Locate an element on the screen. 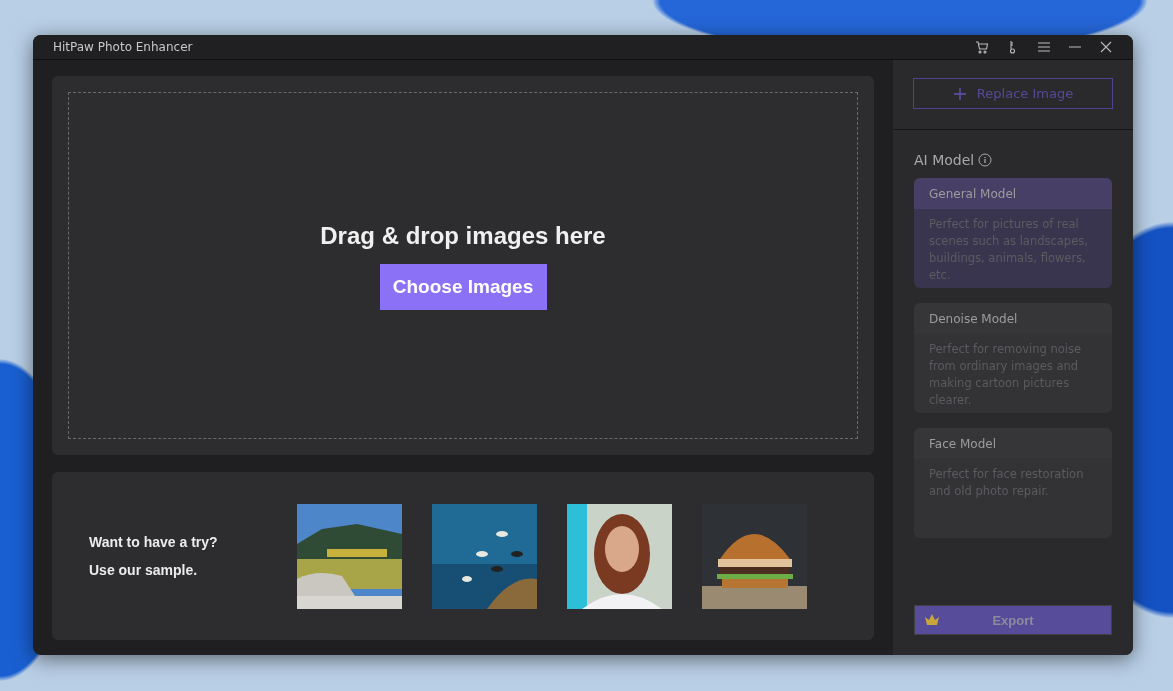 The height and width of the screenshot is (691, 1173). window-title: HitPaw Photo Enhancer is located at coordinates (123, 47).